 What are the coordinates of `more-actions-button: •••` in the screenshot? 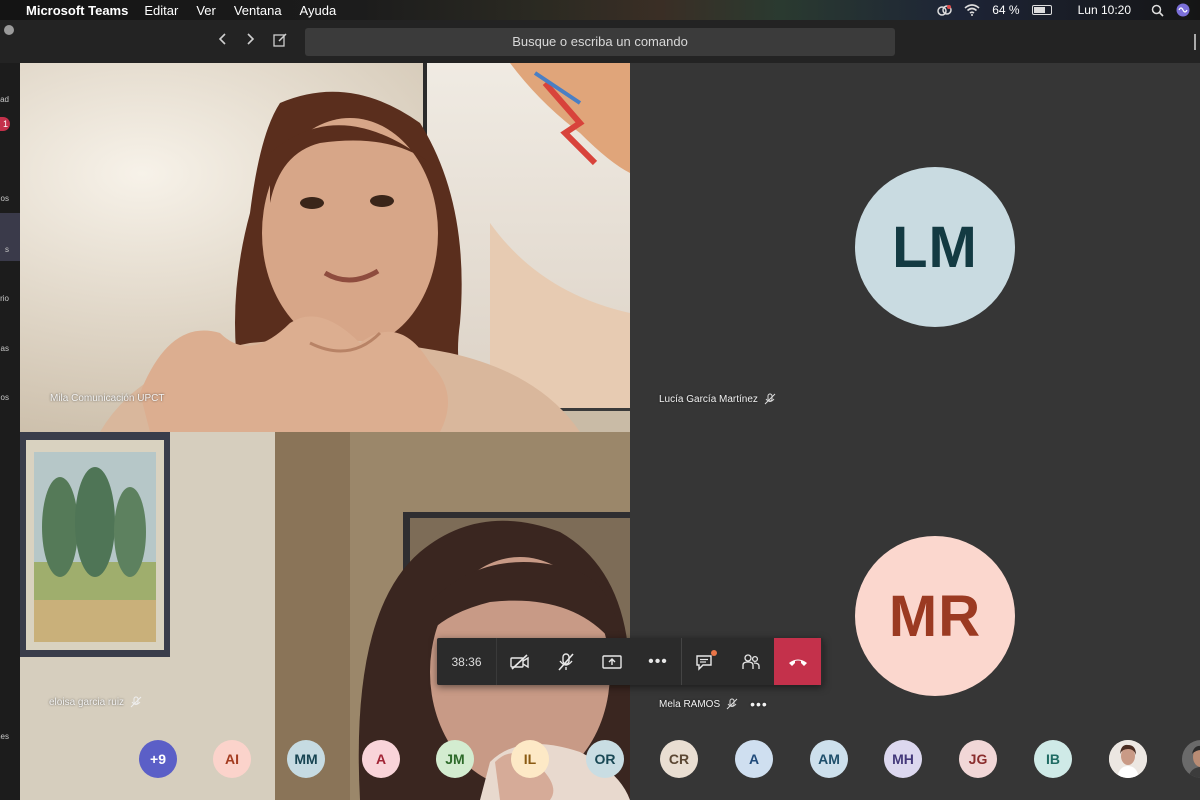 It's located at (658, 661).